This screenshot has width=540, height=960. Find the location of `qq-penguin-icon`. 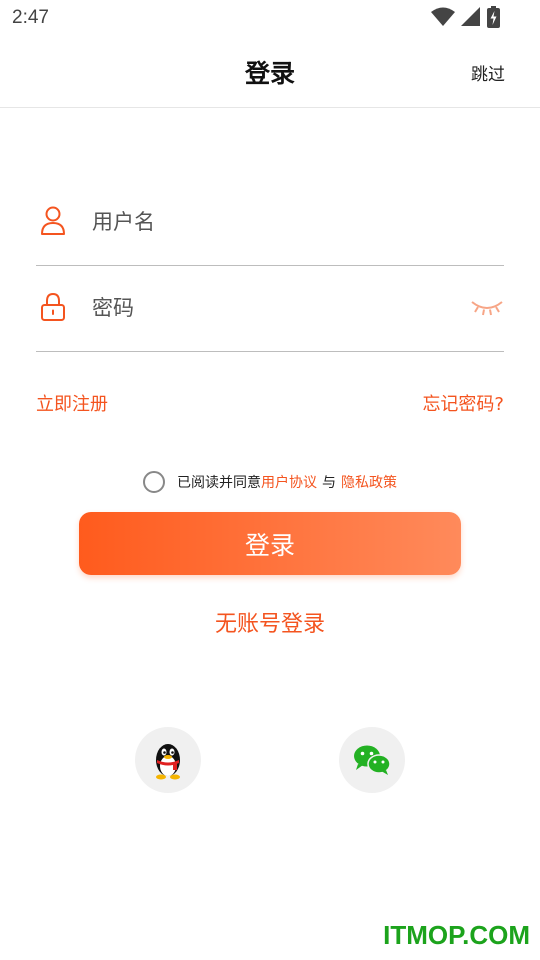

qq-penguin-icon is located at coordinates (168, 762).